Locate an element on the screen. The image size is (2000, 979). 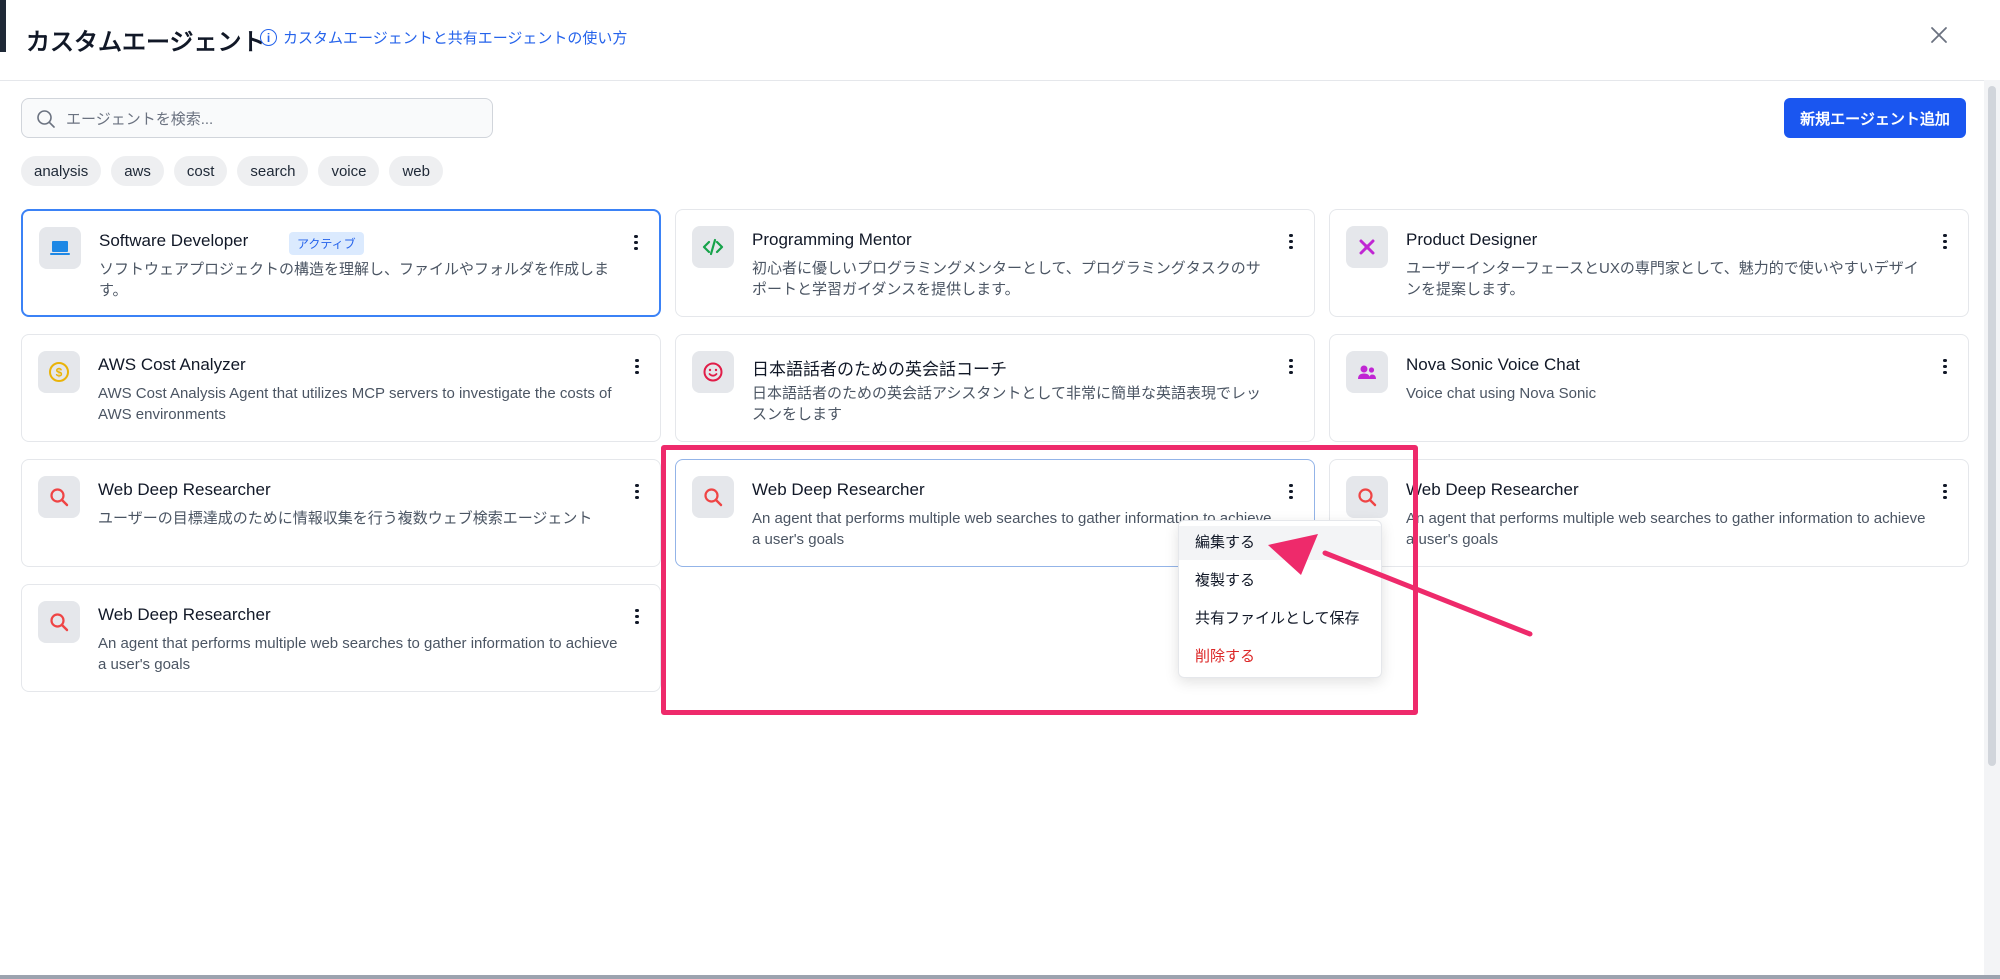
menu-item-edit: 編集する is located at coordinates (1280, 543).